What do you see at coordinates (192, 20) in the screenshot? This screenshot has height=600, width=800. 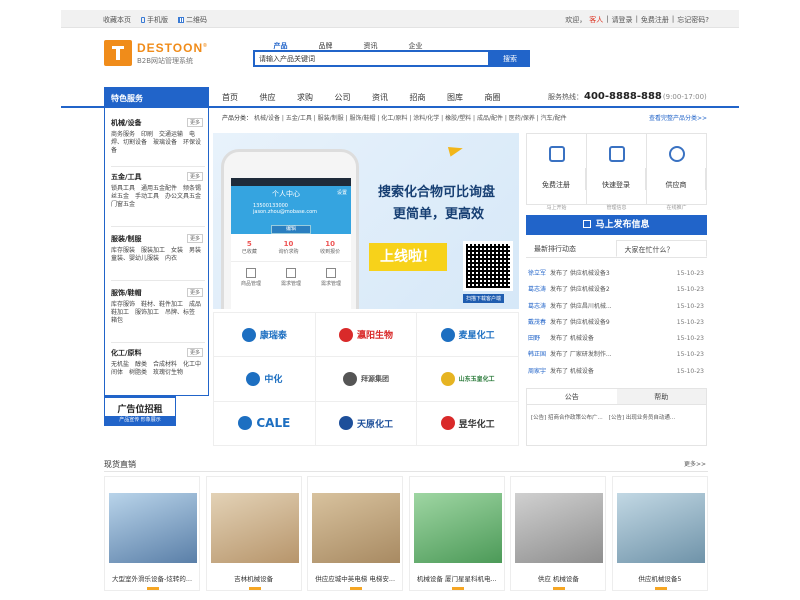 I see `qrcode-link: 二维码` at bounding box center [192, 20].